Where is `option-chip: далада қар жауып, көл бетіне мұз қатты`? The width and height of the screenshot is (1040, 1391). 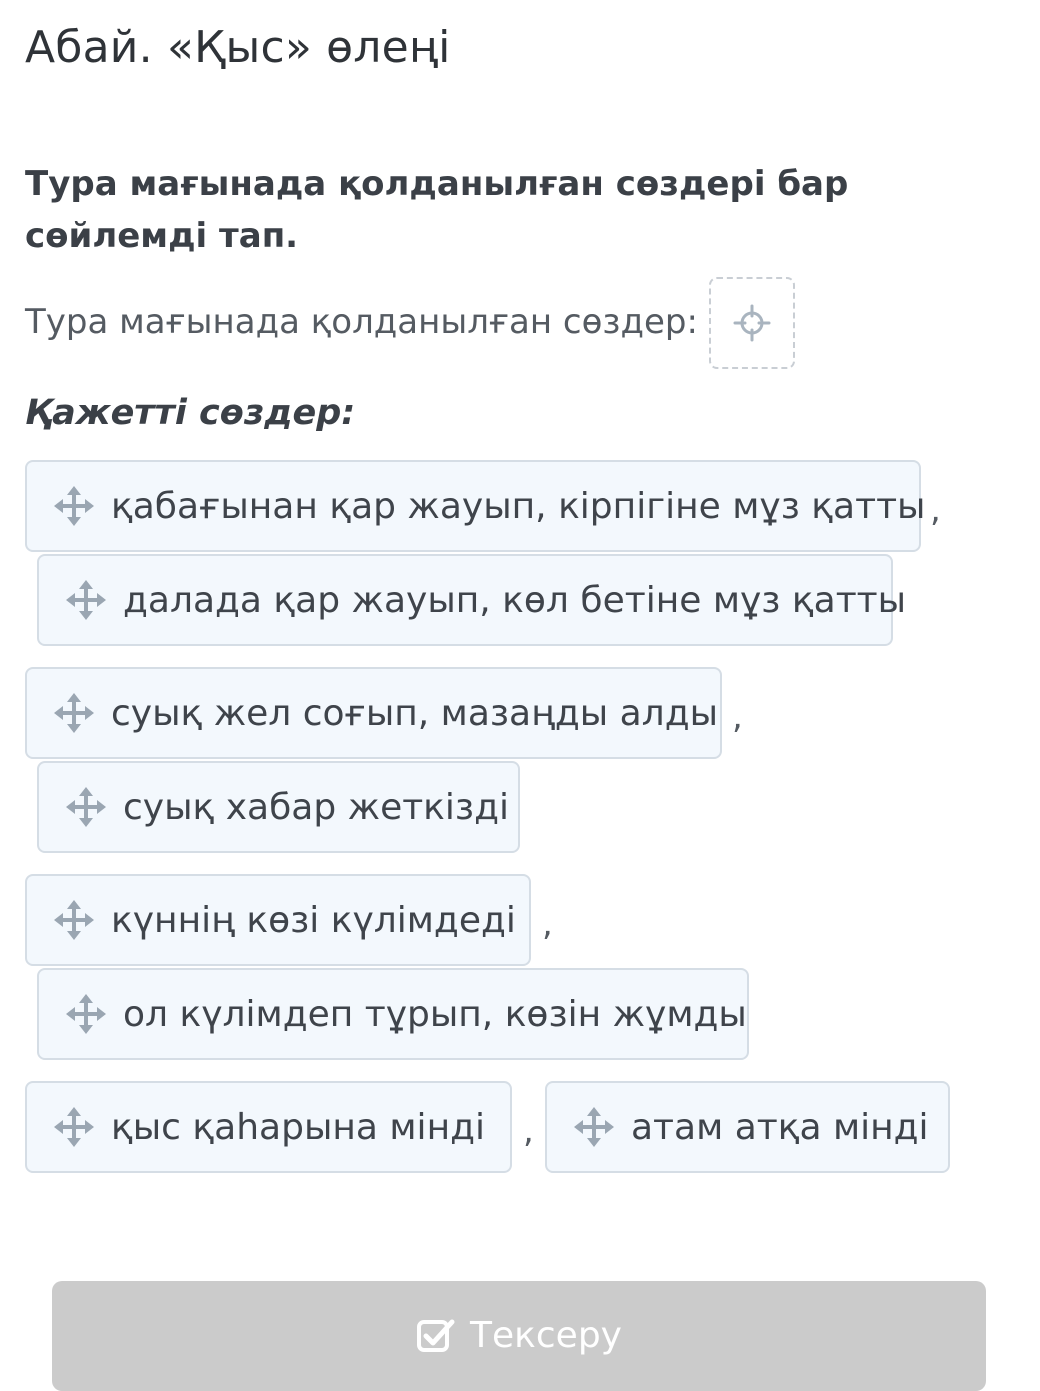 option-chip: далада қар жауып, көл бетіне мұз қатты is located at coordinates (471, 600).